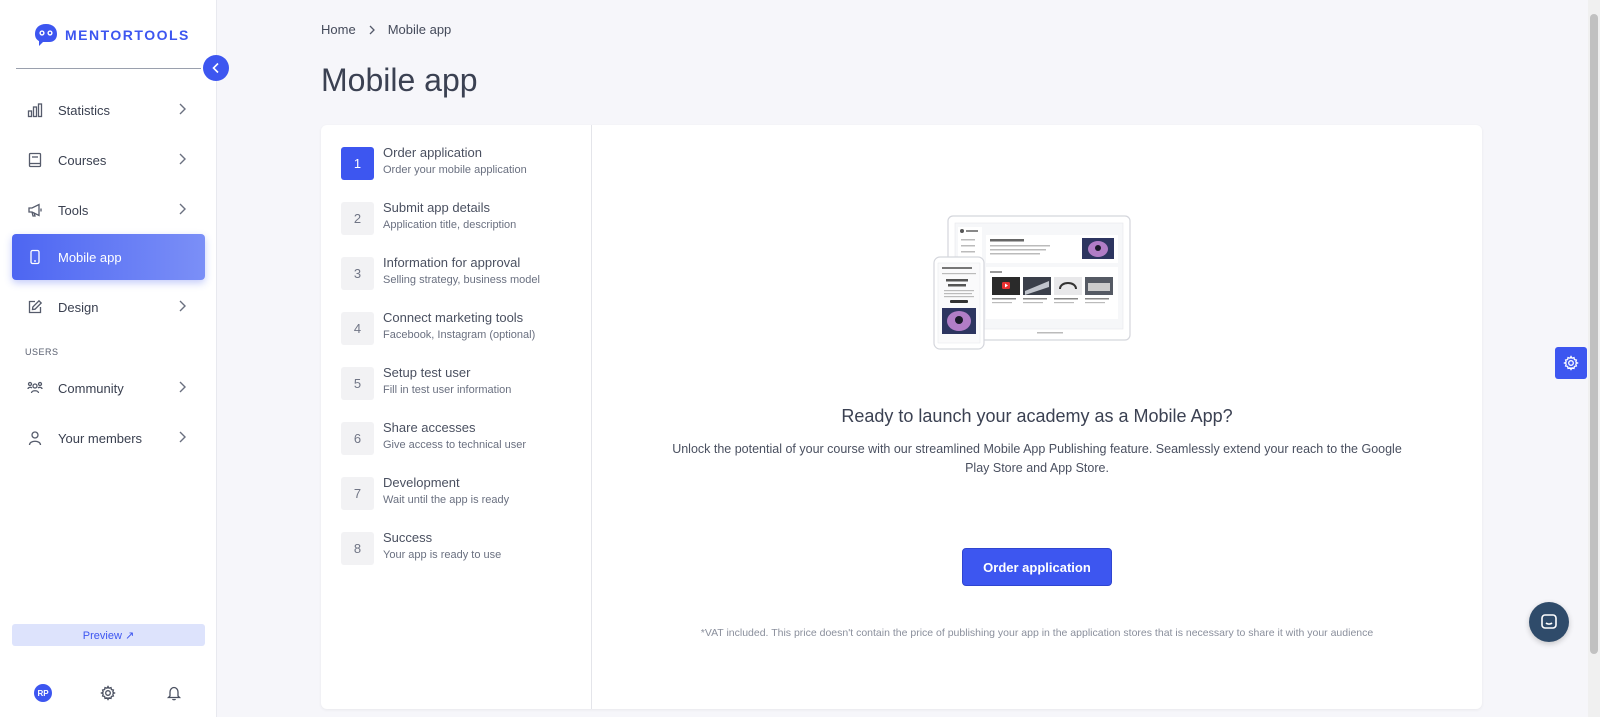  I want to click on step-number: 7, so click(357, 493).